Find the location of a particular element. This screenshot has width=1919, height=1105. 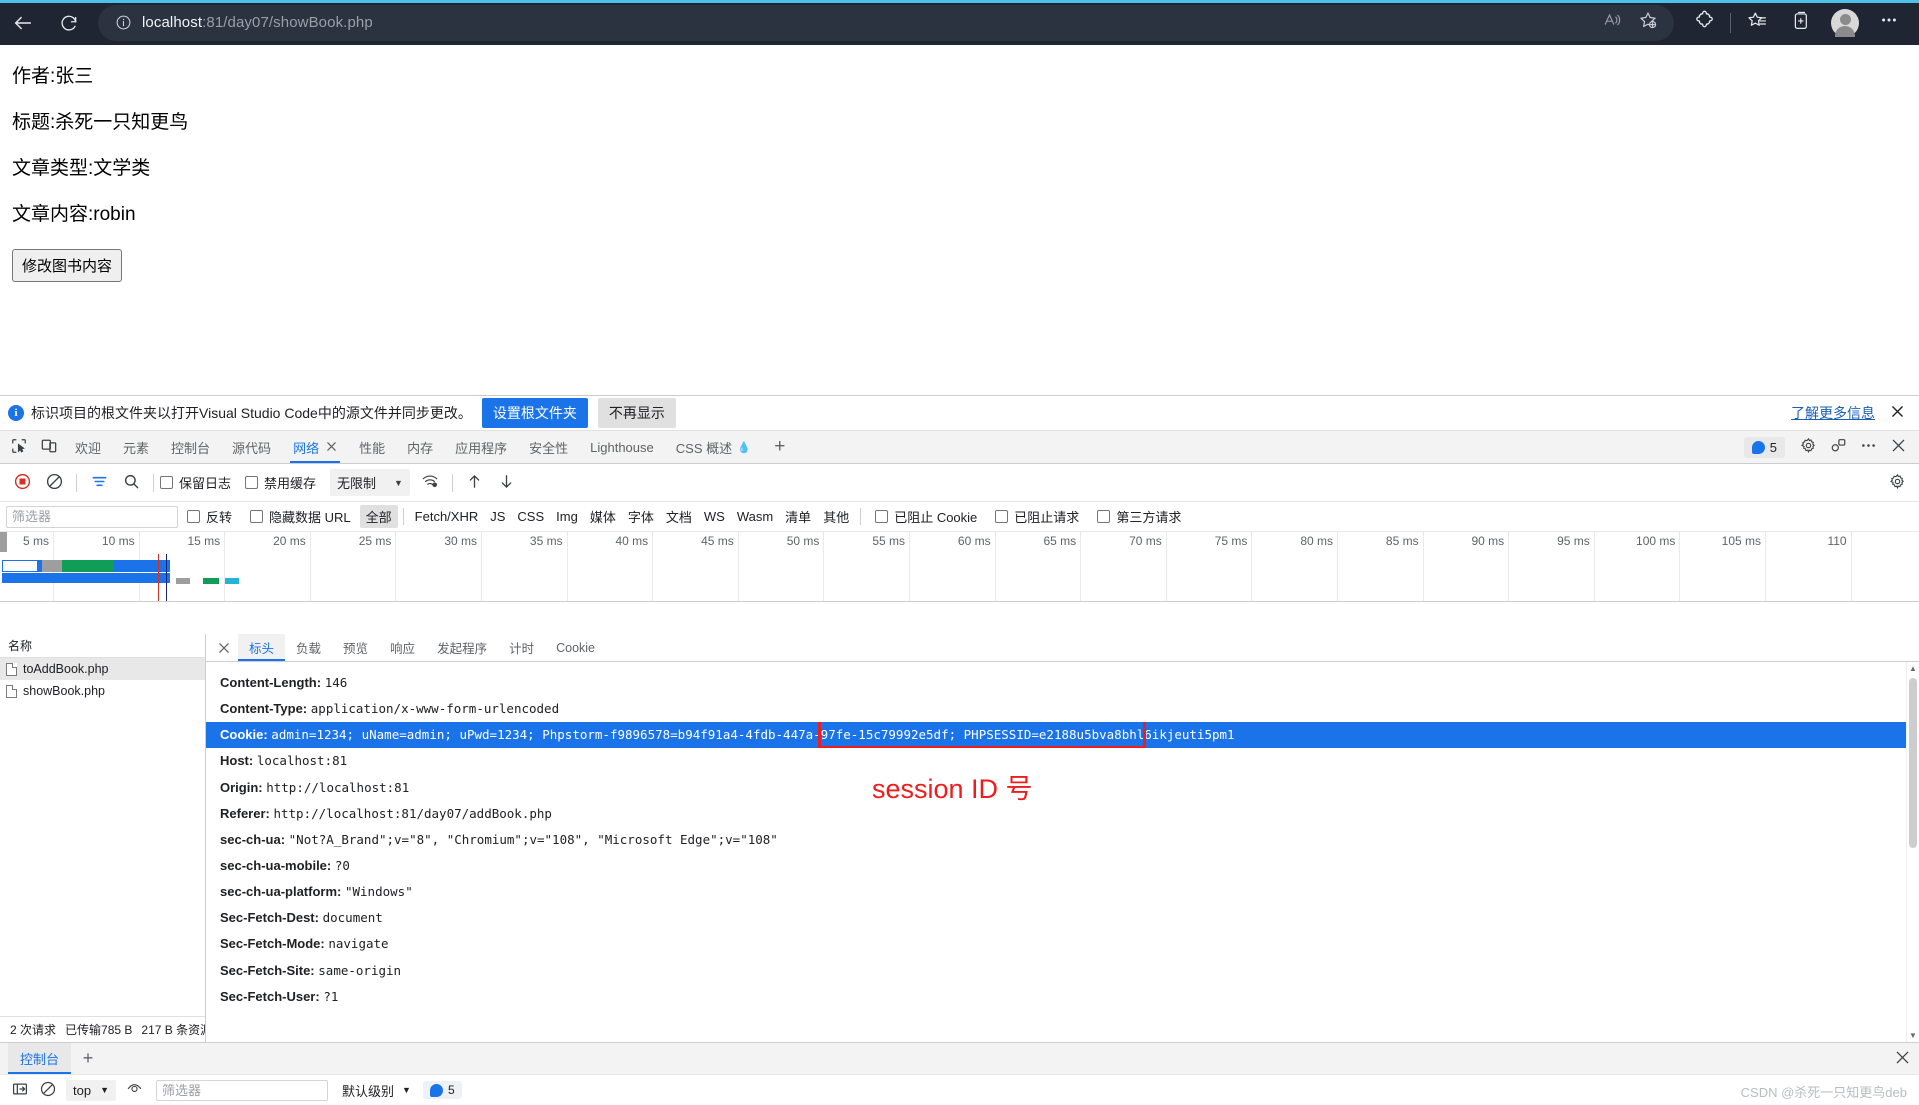

header-row: Sec-Fetch-Site: same-origin is located at coordinates (1062, 971).